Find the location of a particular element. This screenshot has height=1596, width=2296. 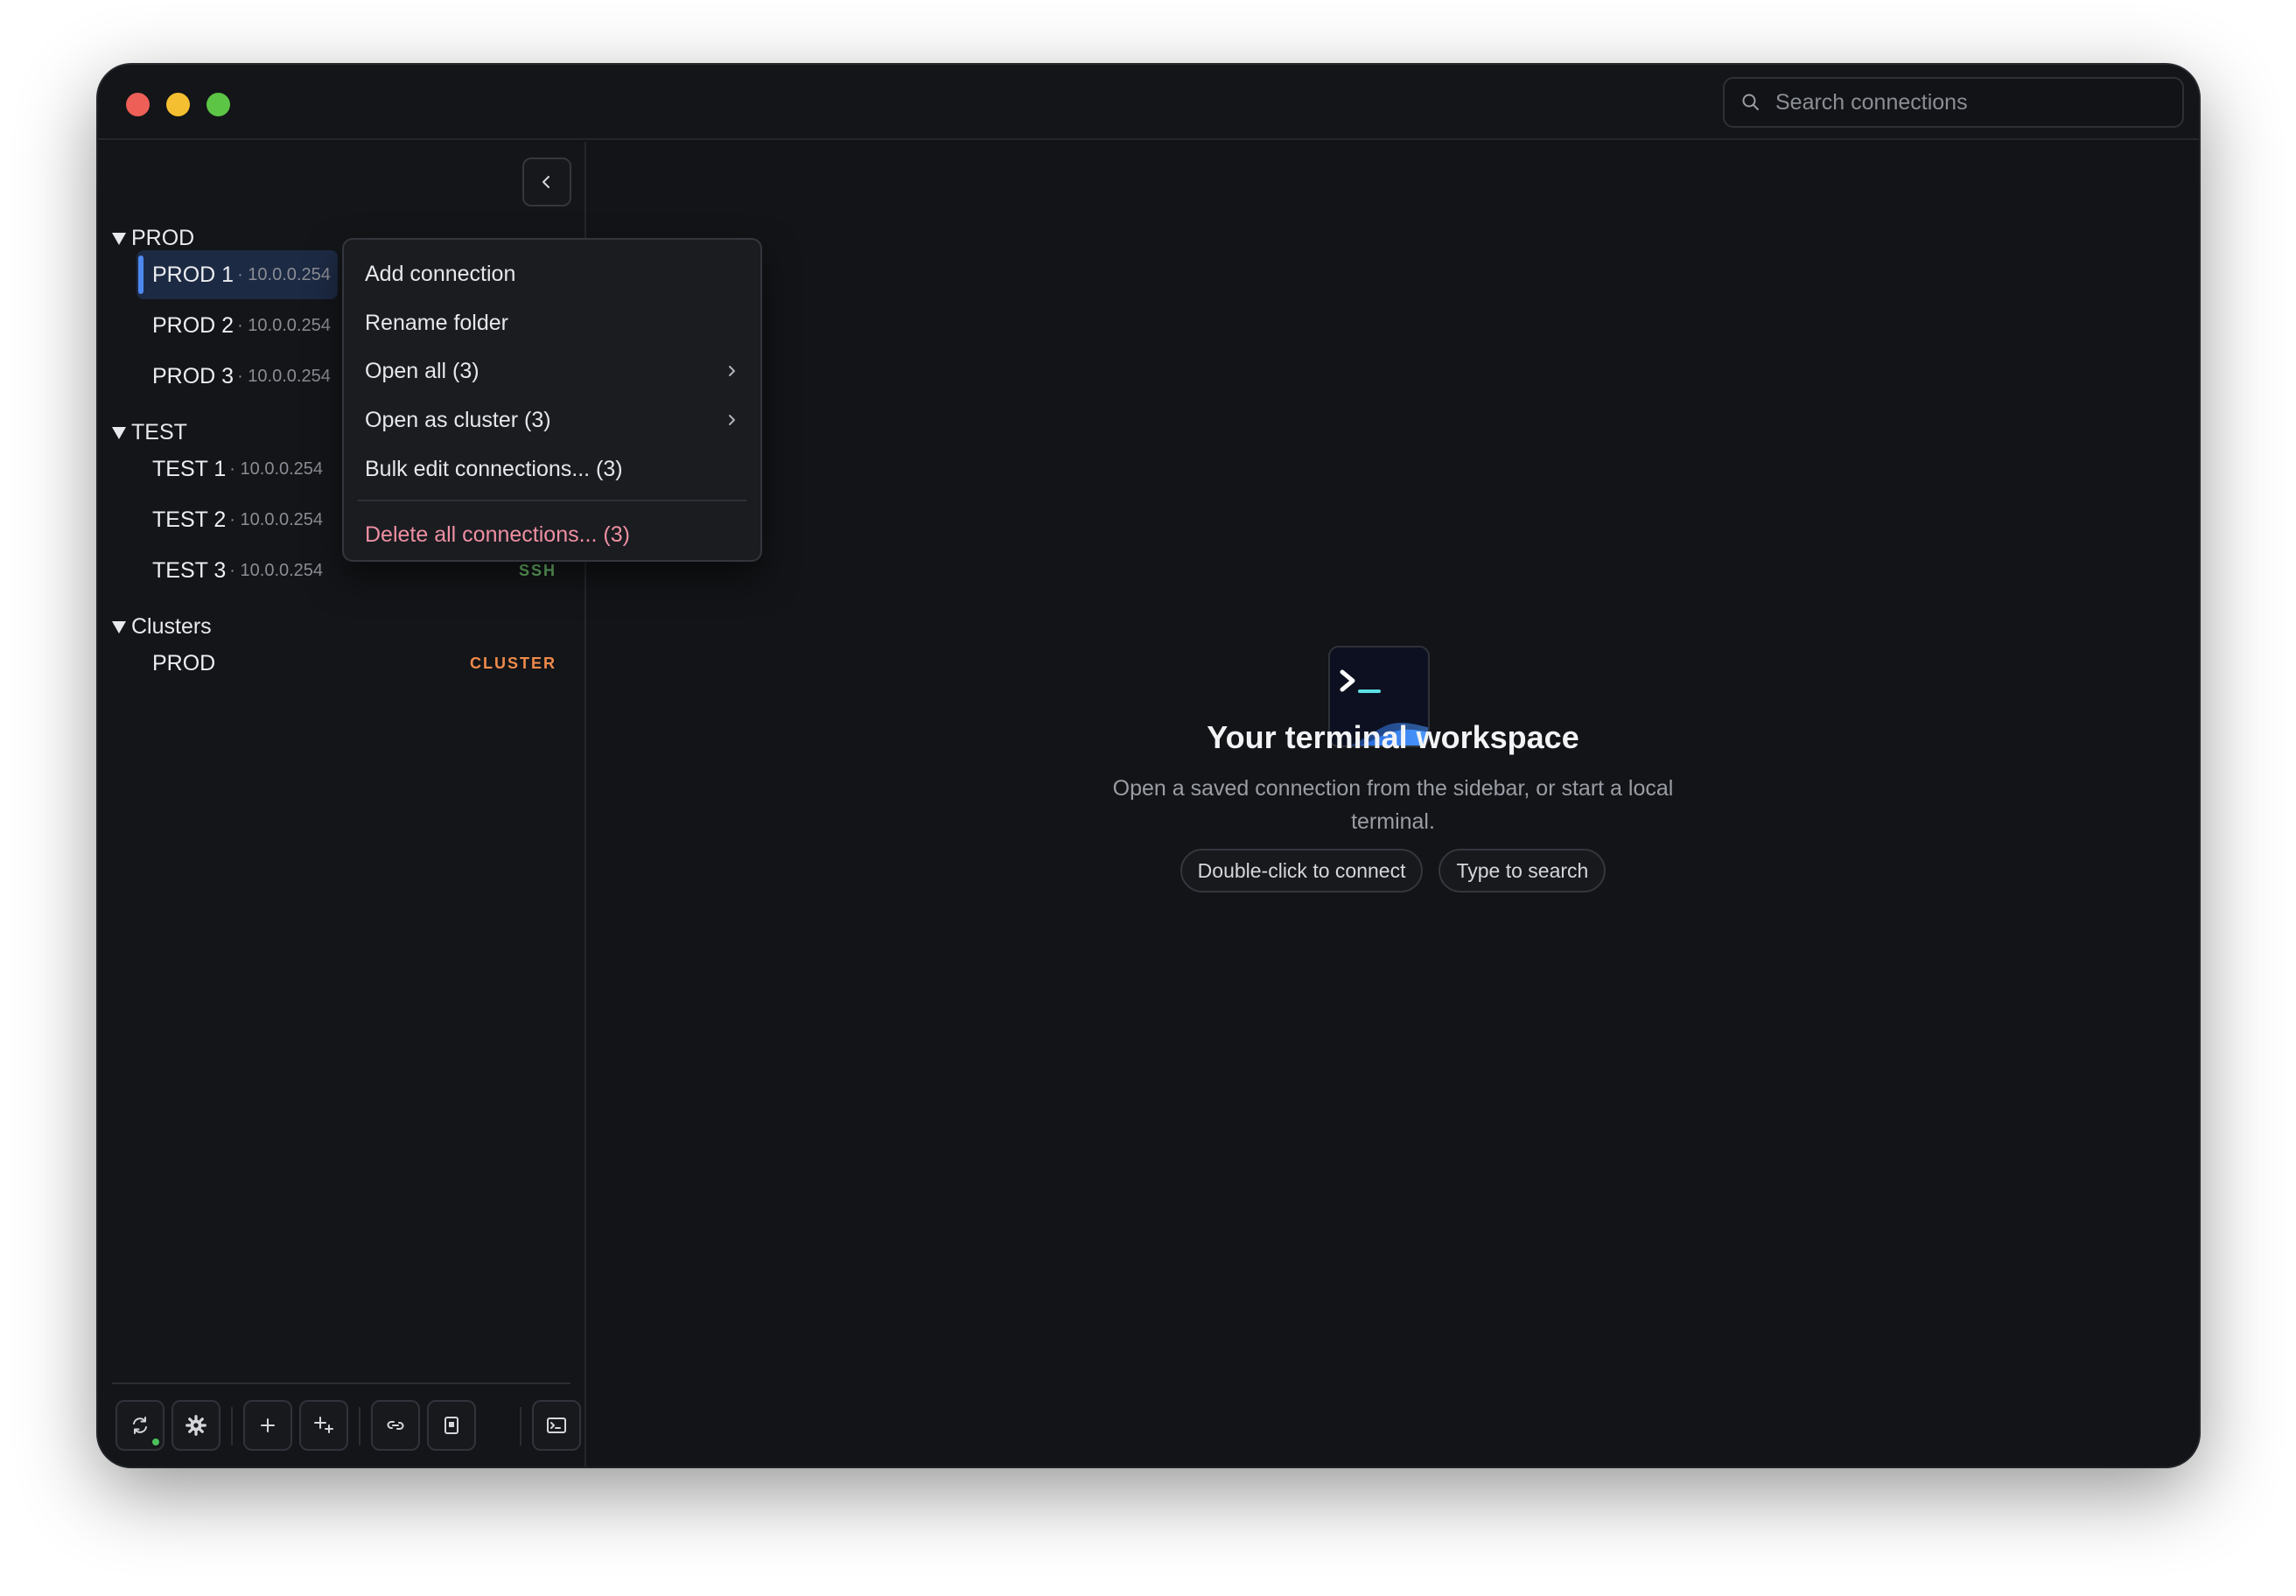

search-box is located at coordinates (1953, 102).